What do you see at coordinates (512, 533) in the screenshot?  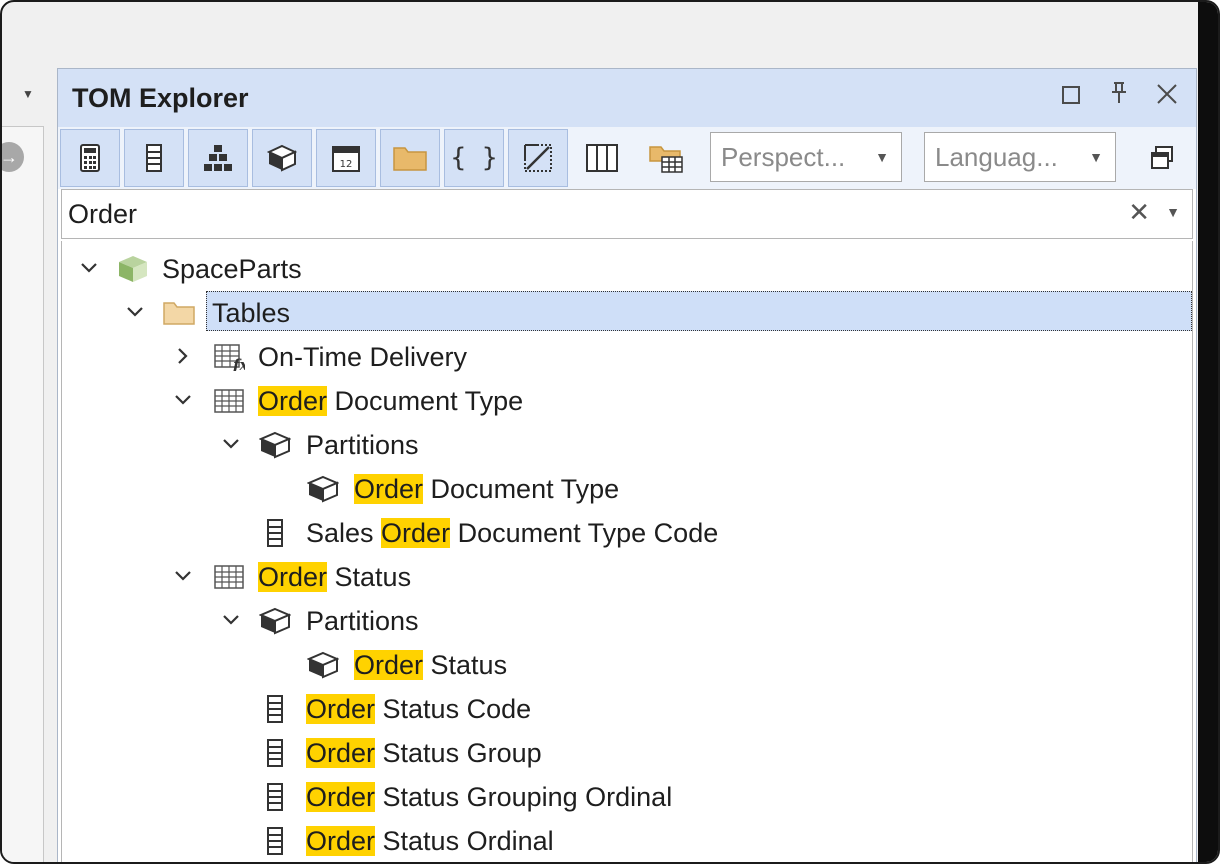 I see `tree-node-label: Sales Order Document Type Code` at bounding box center [512, 533].